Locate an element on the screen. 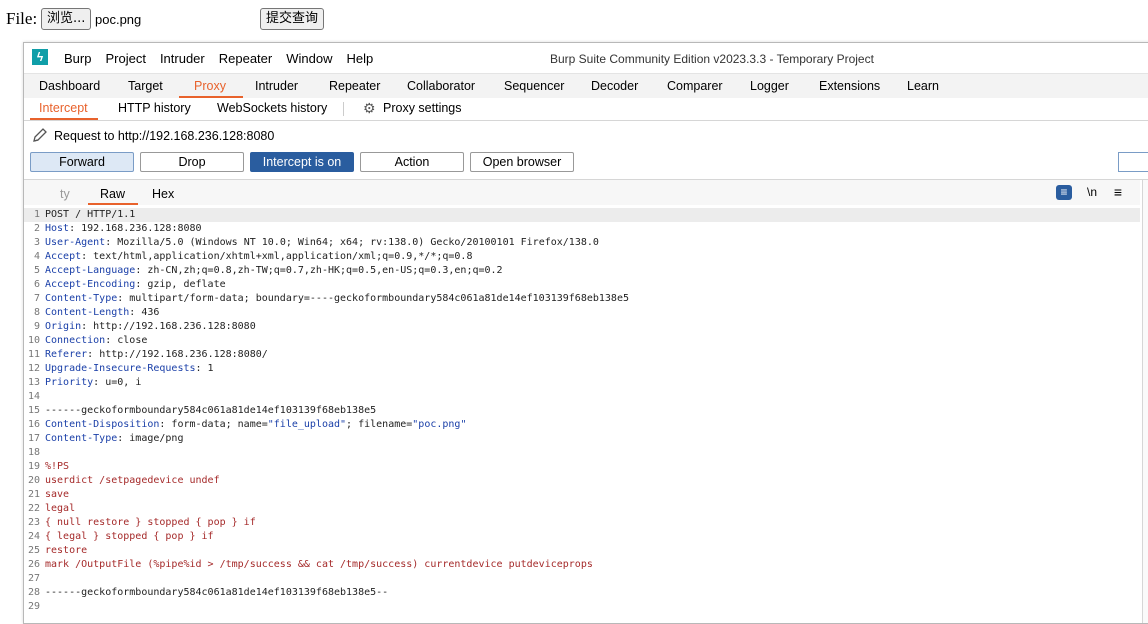  tab-repeater: Repeater is located at coordinates (354, 86).